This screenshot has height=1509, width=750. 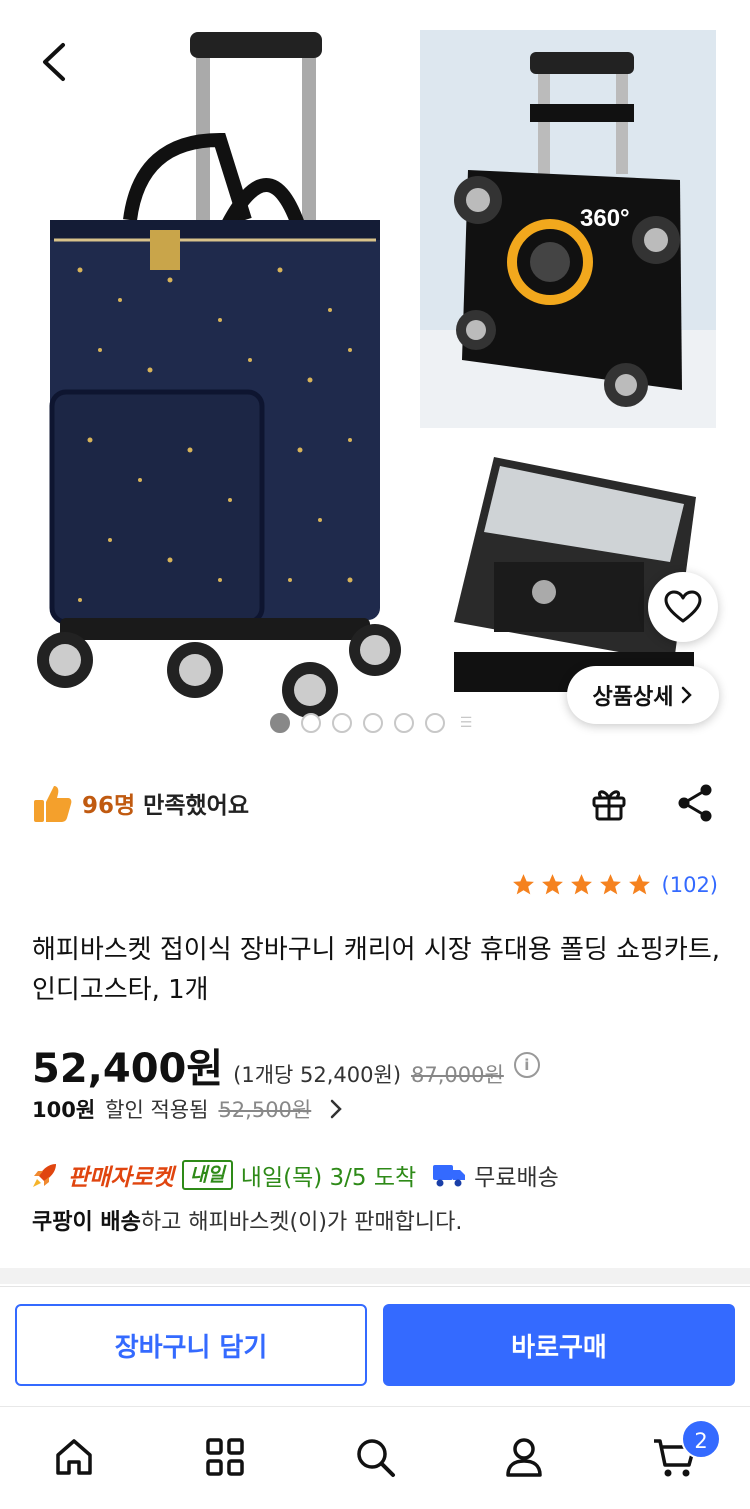 I want to click on satisfaction-text: 96명 만족했어요, so click(x=165, y=803).